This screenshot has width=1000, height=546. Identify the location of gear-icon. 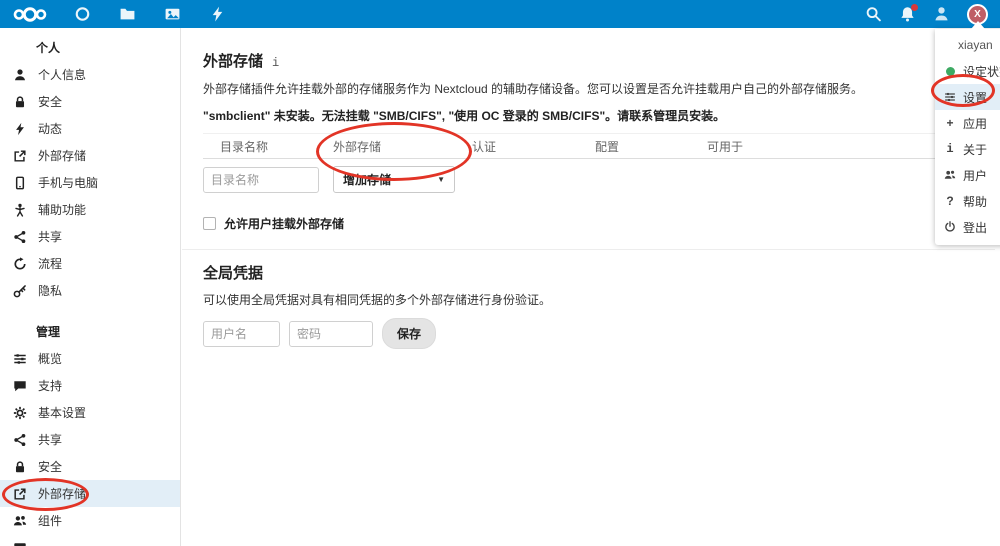
(20, 413).